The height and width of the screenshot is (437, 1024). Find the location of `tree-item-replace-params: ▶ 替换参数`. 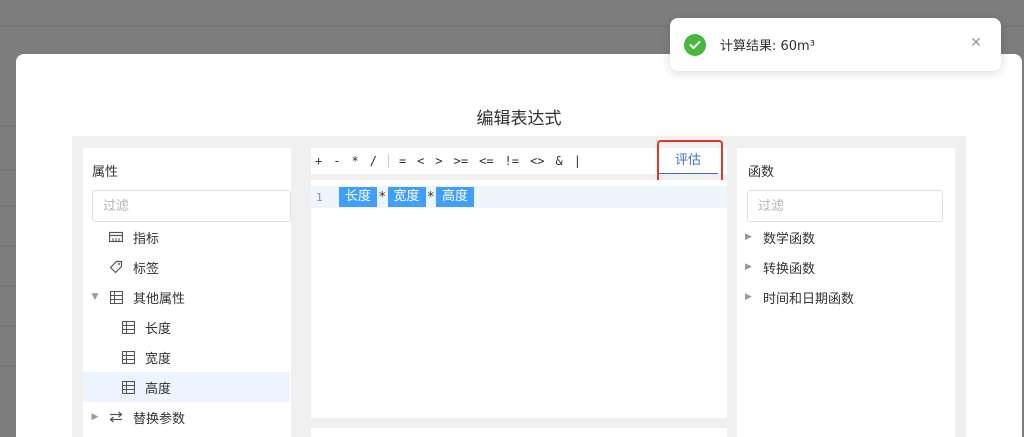

tree-item-replace-params: ▶ 替换参数 is located at coordinates (186, 417).